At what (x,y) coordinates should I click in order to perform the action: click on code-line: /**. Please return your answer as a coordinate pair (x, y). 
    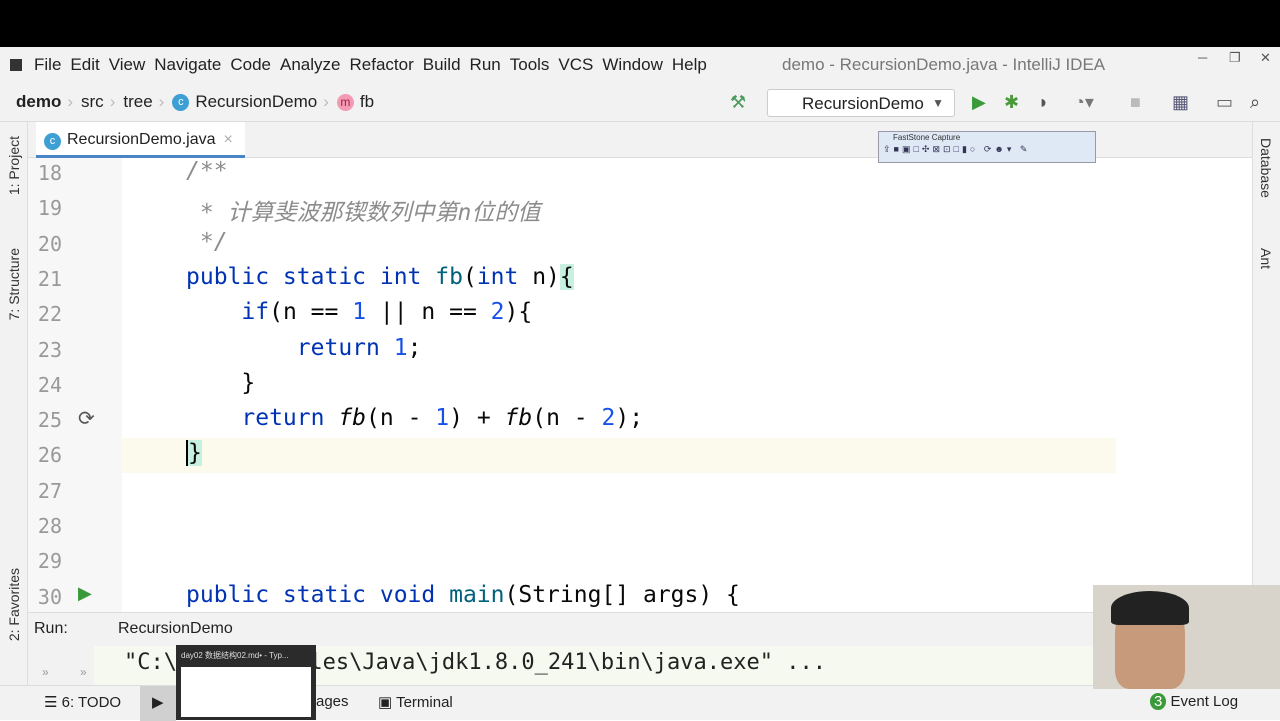
    Looking at the image, I should click on (207, 171).